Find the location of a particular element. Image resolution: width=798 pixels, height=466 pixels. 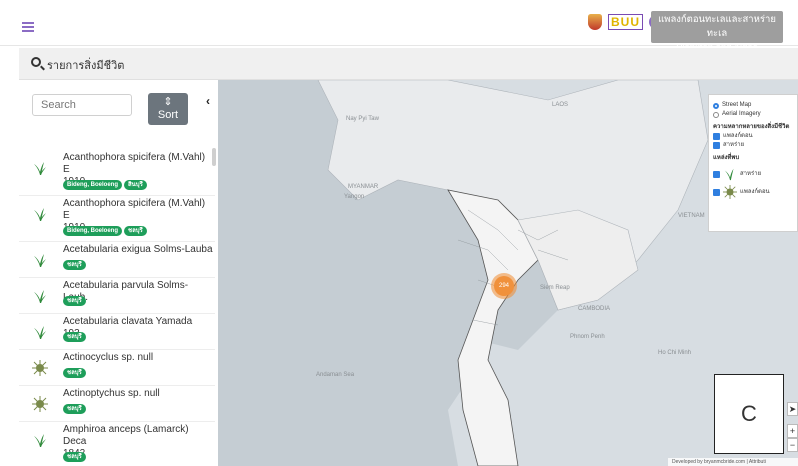

plankton-layer-checkbox: แพลงก์ตอน is located at coordinates (753, 136).